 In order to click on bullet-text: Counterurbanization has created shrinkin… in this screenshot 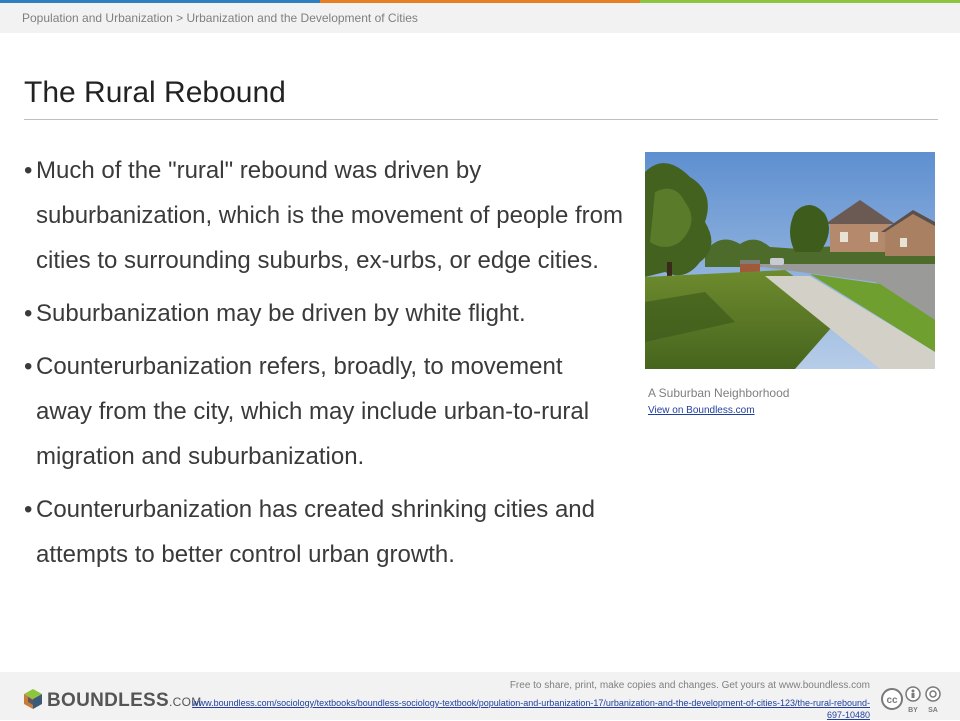, I will do `click(315, 532)`.